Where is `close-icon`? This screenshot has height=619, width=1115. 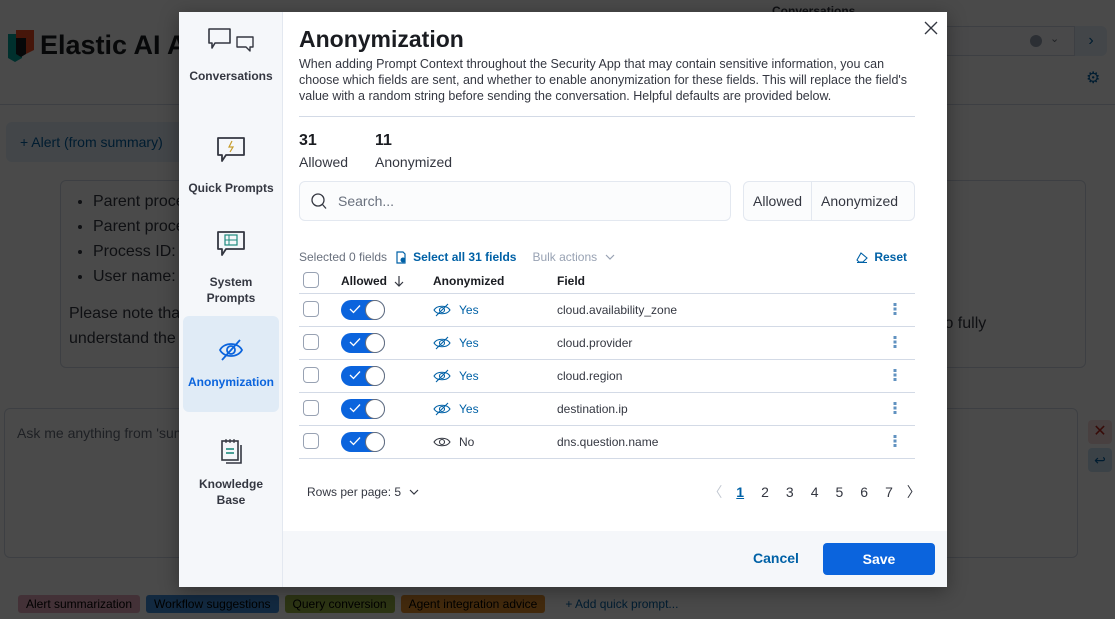
close-icon is located at coordinates (931, 28).